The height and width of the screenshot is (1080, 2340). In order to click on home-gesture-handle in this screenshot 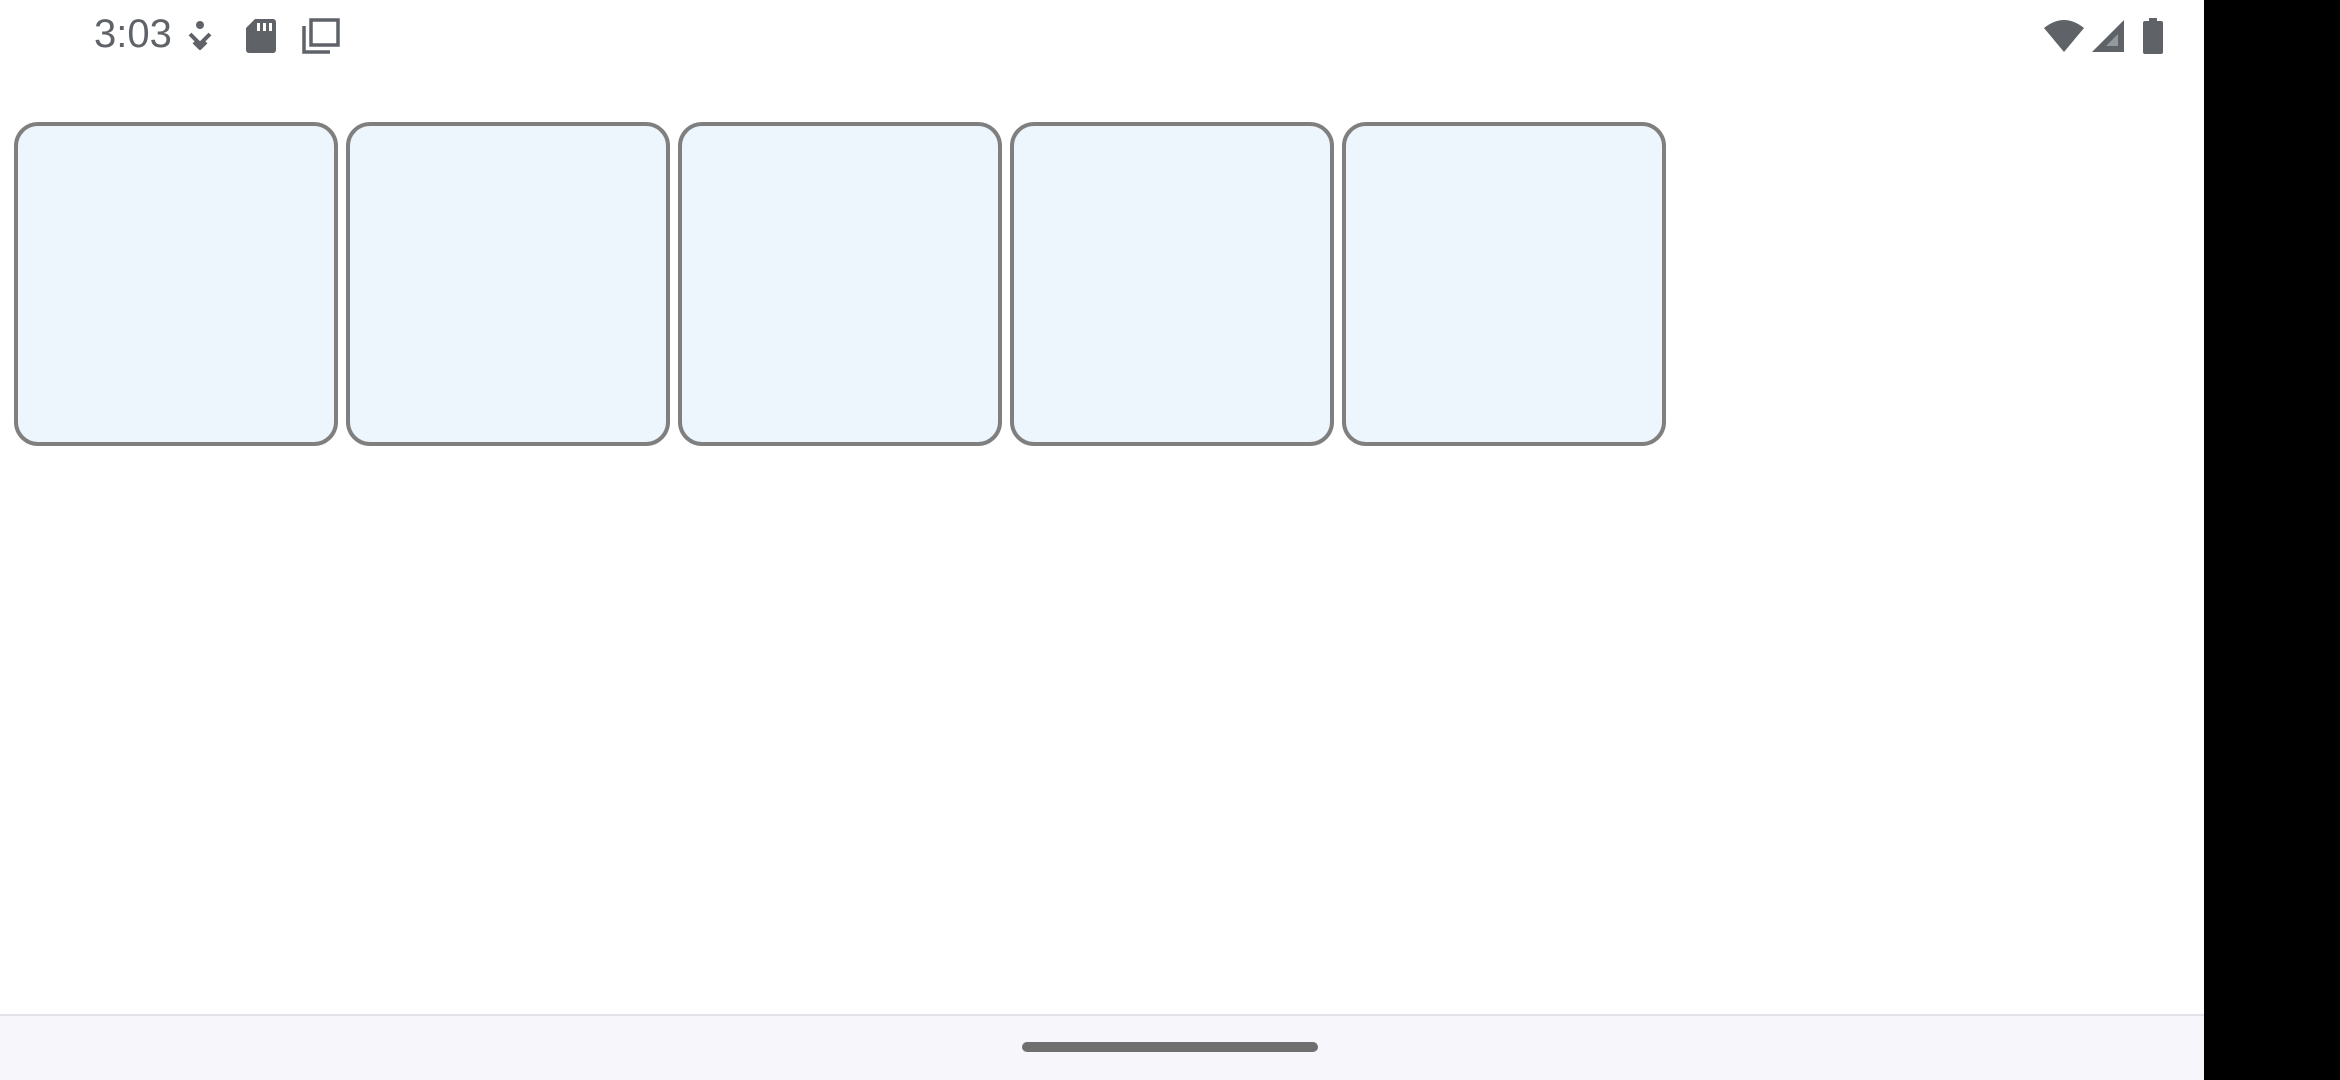, I will do `click(1170, 1047)`.